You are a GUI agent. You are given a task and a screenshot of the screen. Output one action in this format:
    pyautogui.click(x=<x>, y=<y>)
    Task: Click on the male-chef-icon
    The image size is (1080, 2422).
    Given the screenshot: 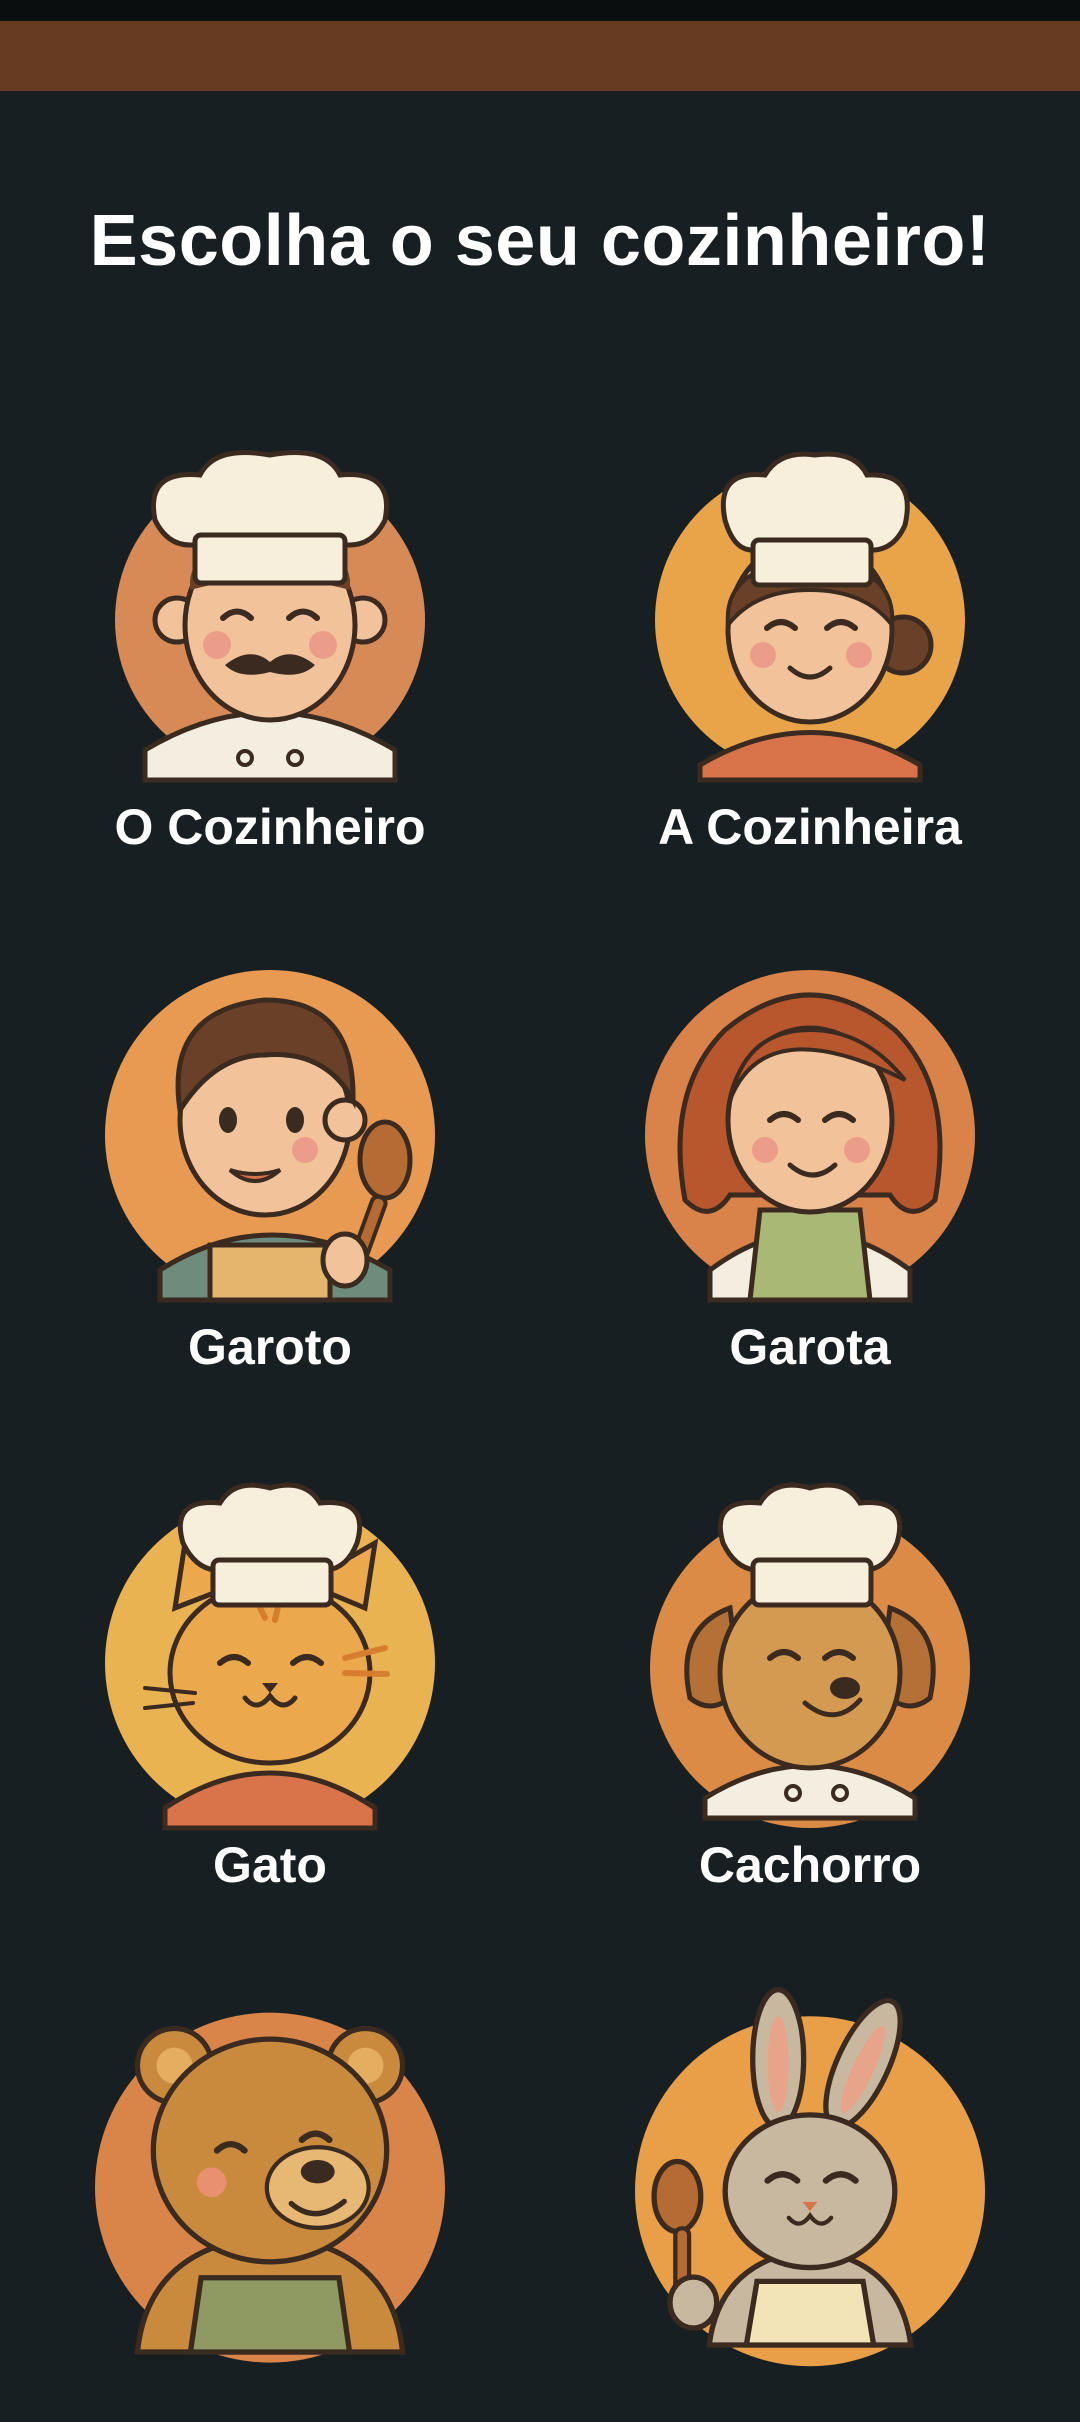 What is the action you would take?
    pyautogui.click(x=270, y=616)
    